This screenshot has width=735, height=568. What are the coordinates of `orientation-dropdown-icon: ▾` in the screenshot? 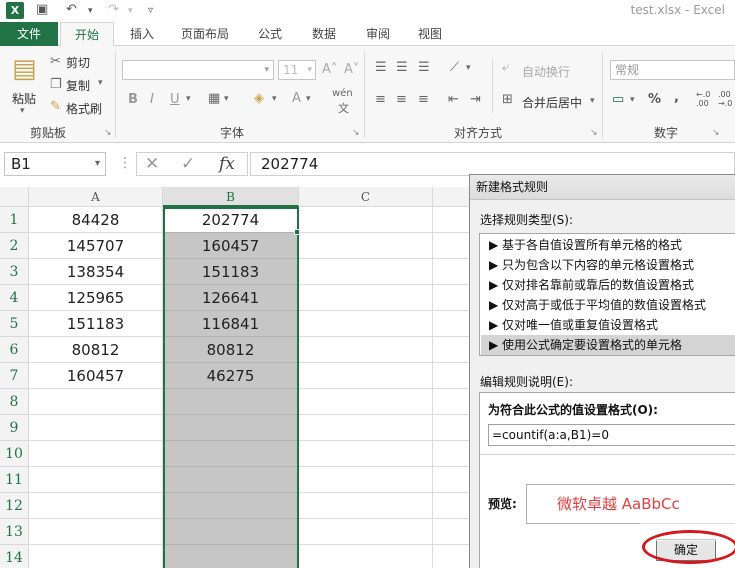 It's located at (468, 68).